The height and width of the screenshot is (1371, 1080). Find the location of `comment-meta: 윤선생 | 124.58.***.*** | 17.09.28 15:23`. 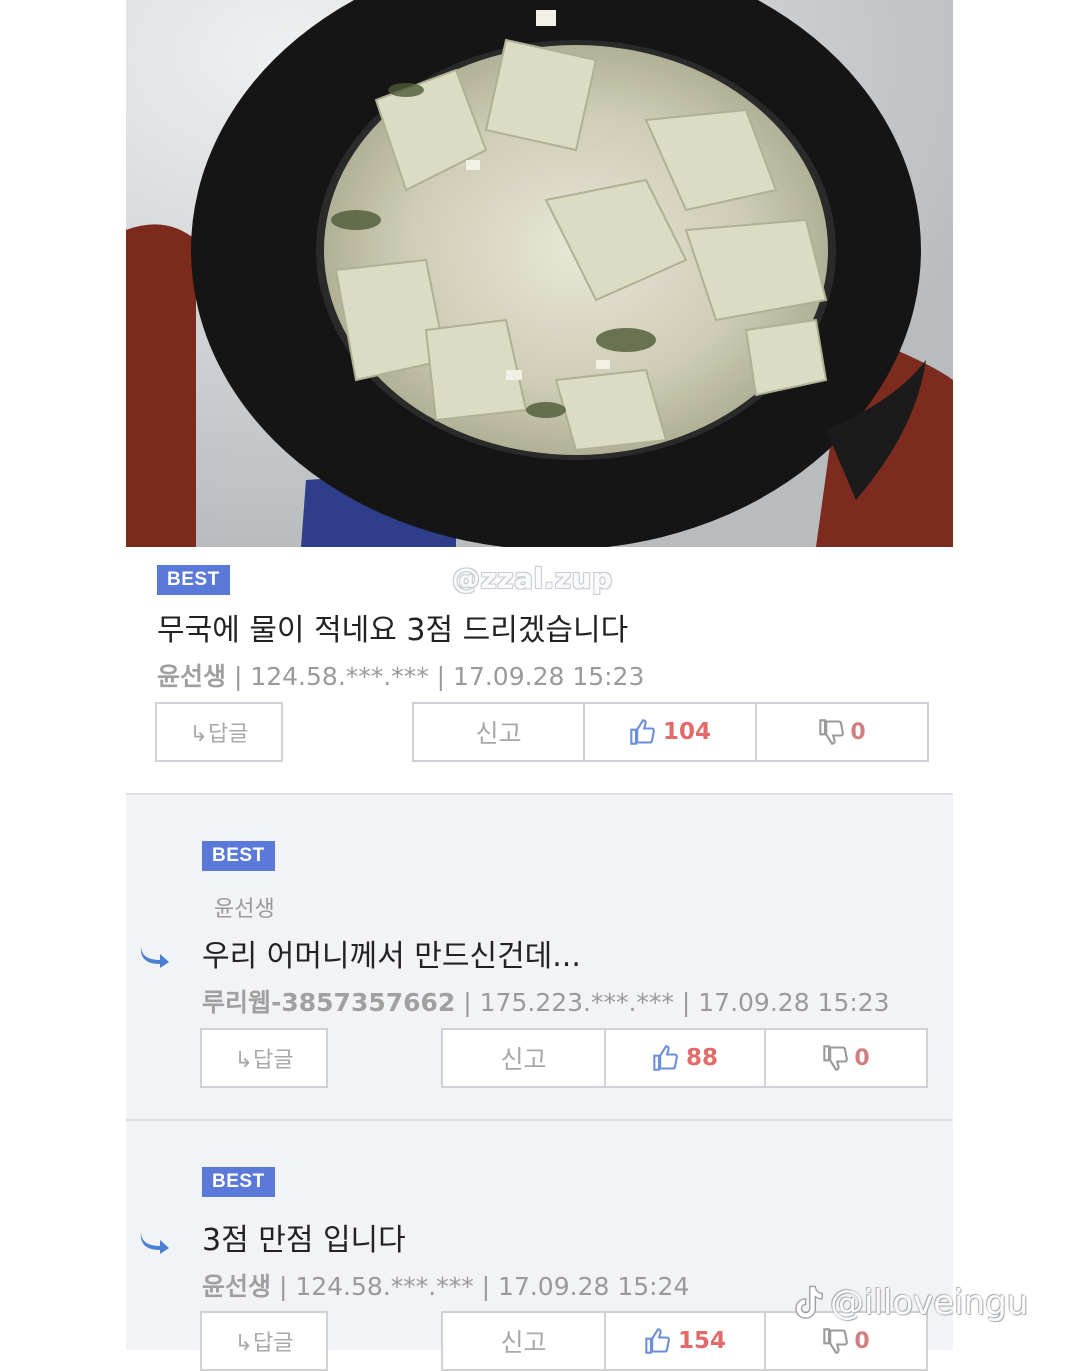

comment-meta: 윤선생 | 124.58.***.*** | 17.09.28 15:23 is located at coordinates (400, 675).